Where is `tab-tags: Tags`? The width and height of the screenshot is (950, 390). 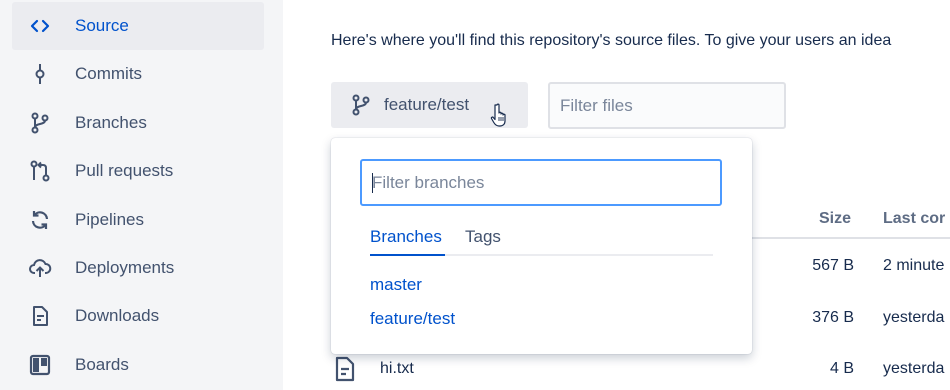
tab-tags: Tags is located at coordinates (483, 237).